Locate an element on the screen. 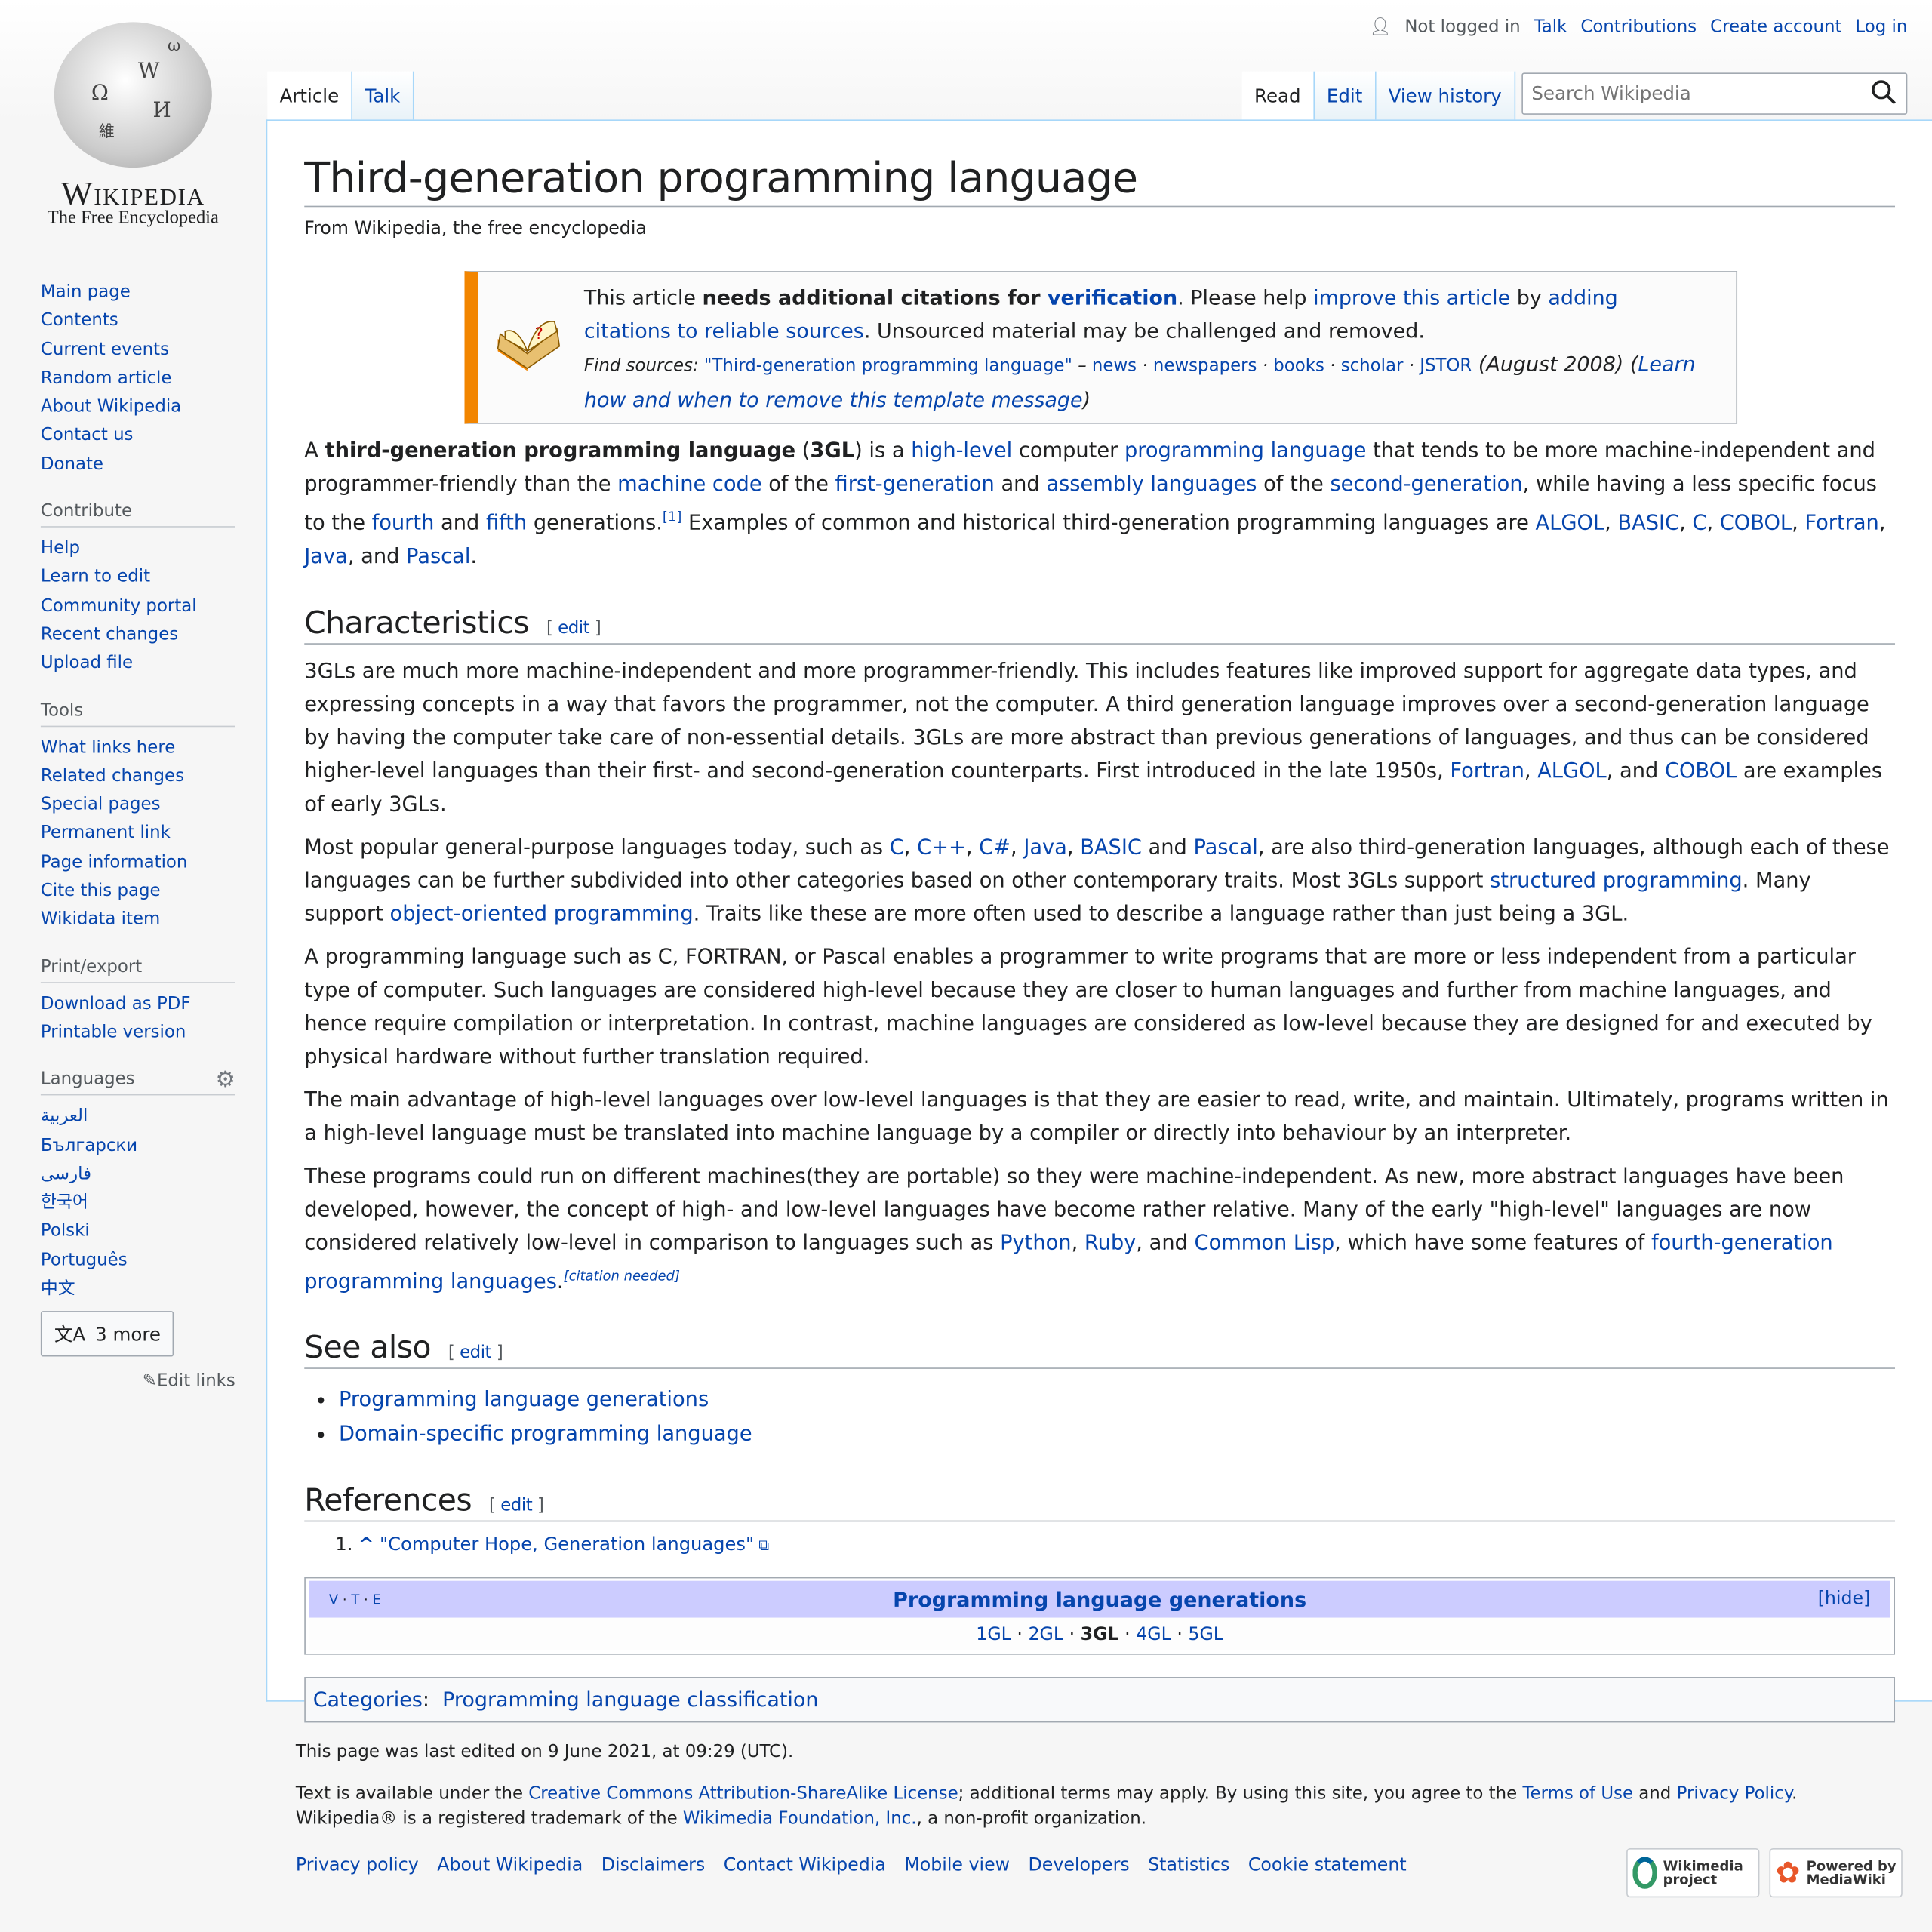 This screenshot has height=1932, width=1932. more-languages-button: 文A 3 more is located at coordinates (107, 1334).